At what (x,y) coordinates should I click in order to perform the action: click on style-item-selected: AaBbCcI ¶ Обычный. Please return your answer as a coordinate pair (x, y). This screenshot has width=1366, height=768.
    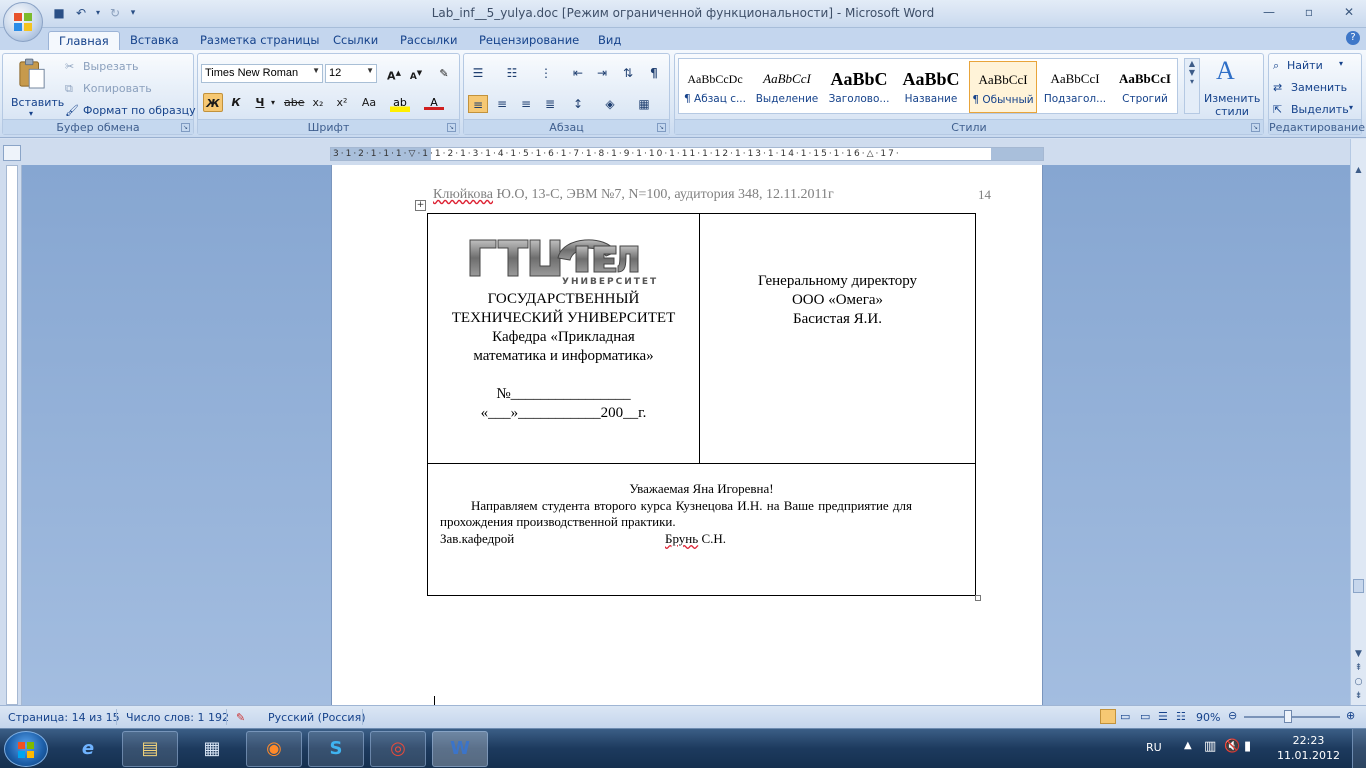
    Looking at the image, I should click on (1003, 87).